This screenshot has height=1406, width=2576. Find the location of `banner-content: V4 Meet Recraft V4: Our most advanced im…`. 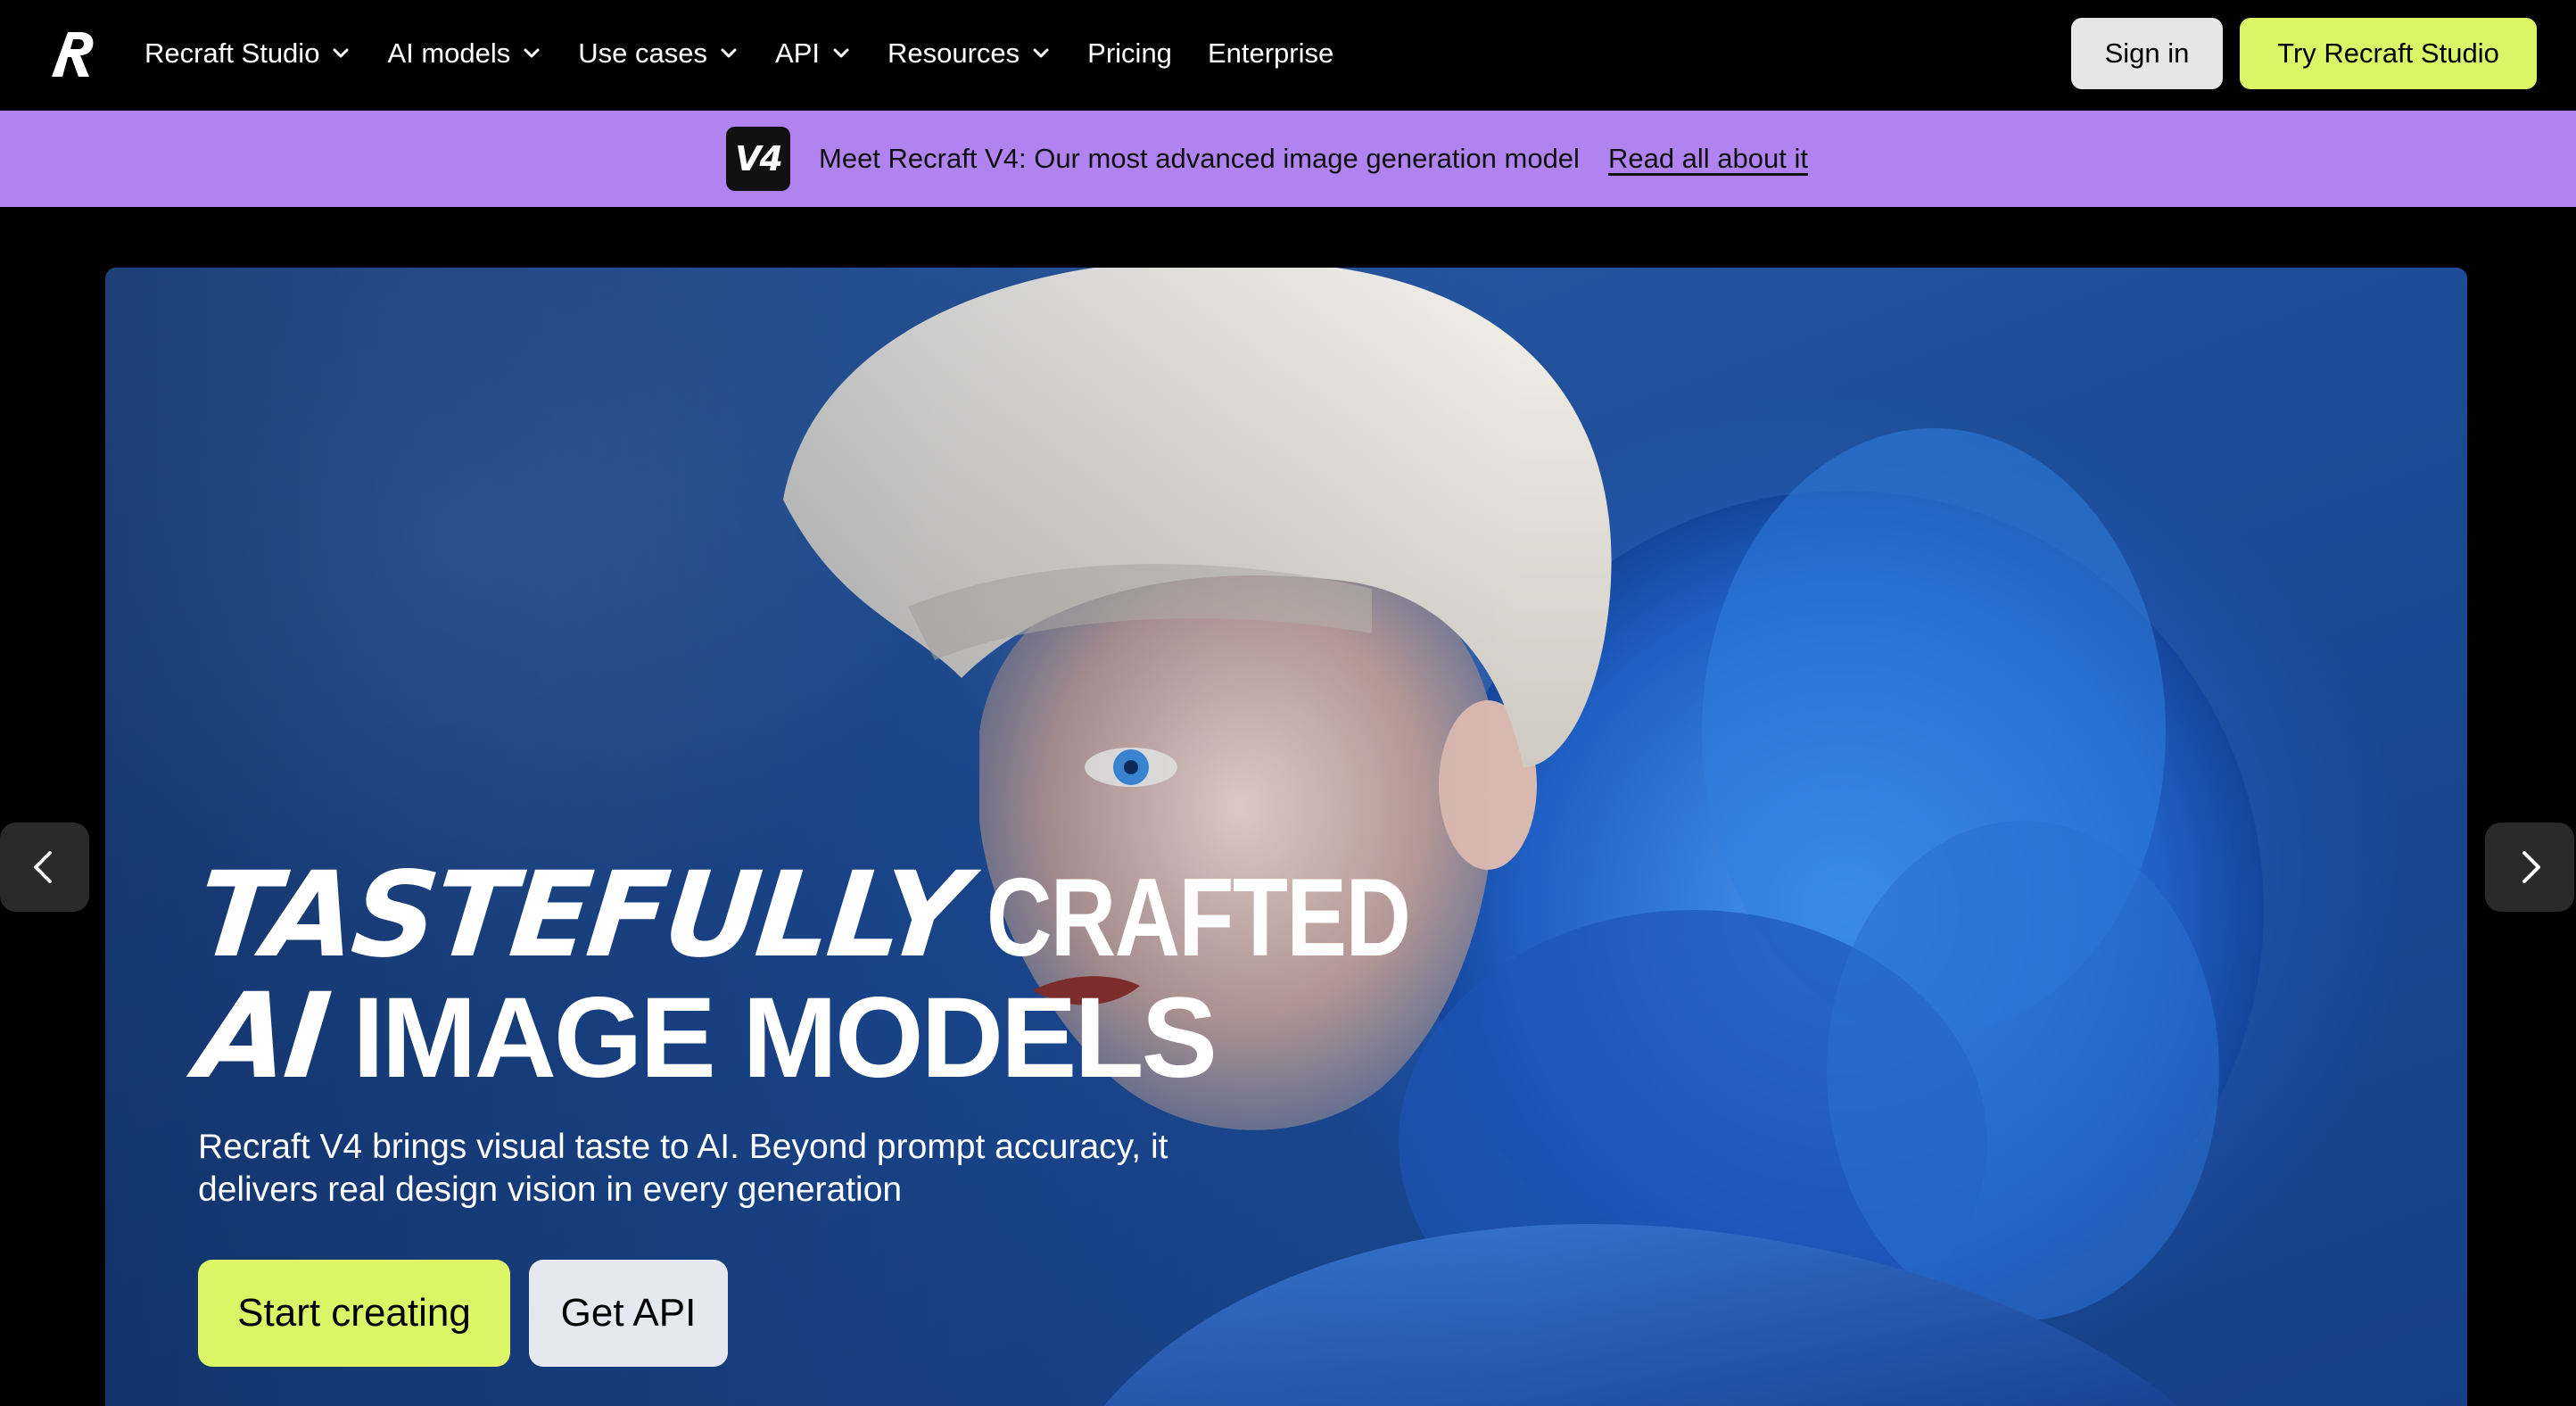

banner-content: V4 Meet Recraft V4: Our most advanced im… is located at coordinates (1267, 159).